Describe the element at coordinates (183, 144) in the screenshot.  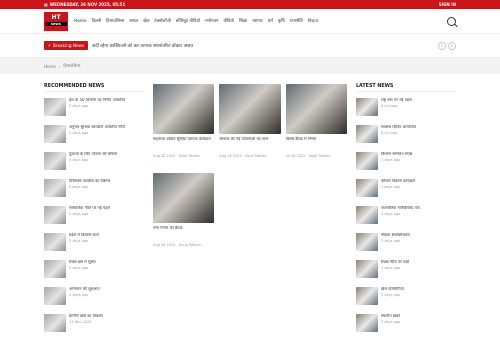
I see `featured-title: महाराजा डॉक्टर सुविधा व्यापक कार्यक्रम` at that location.